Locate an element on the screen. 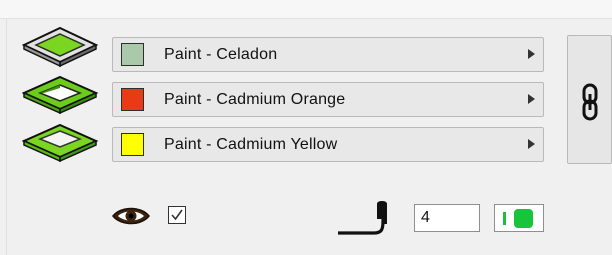 This screenshot has width=612, height=255. chain-link-icon is located at coordinates (590, 102).